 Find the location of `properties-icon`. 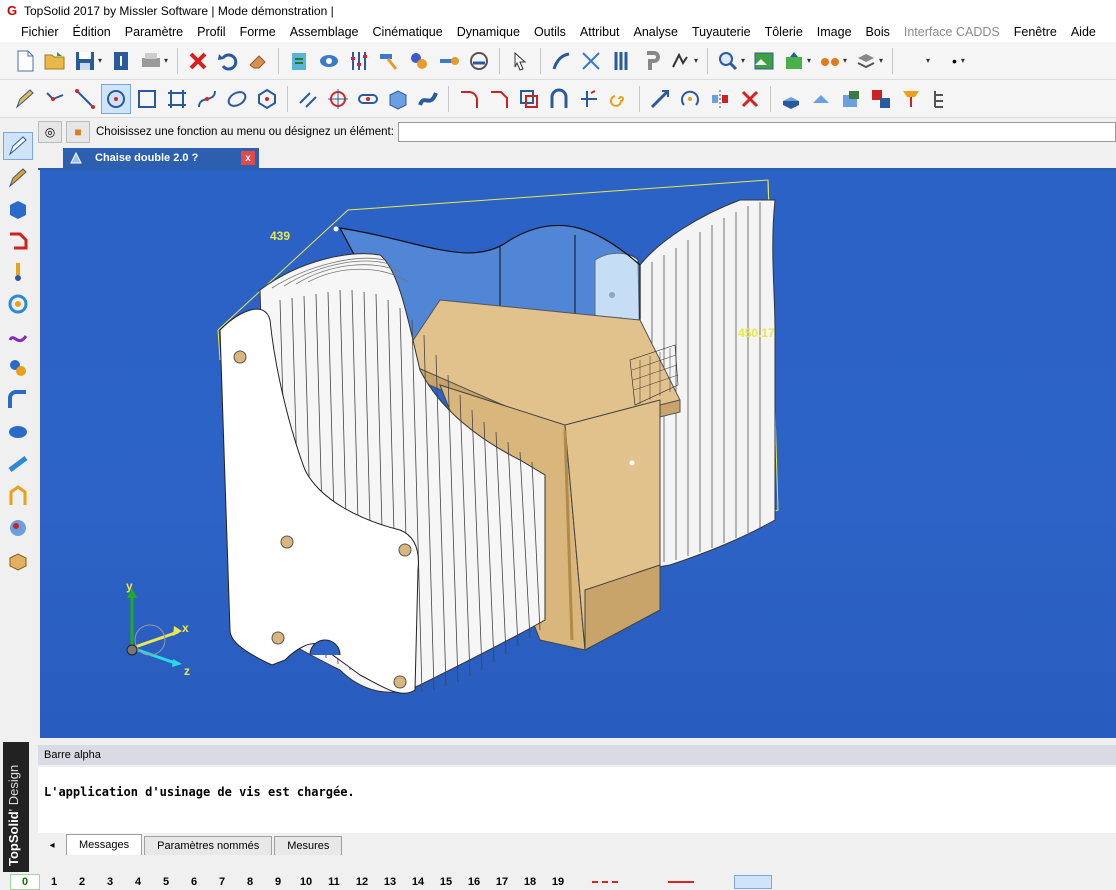

properties-icon is located at coordinates (121, 61).